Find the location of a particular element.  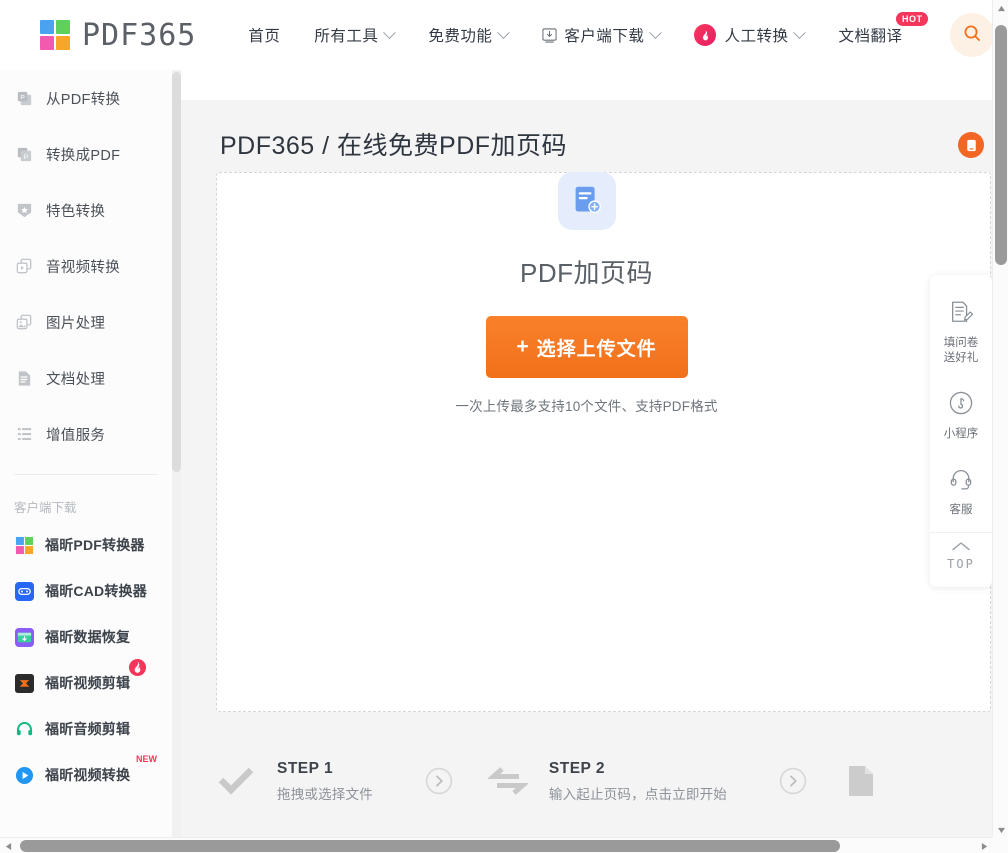

sidebar-download-foxit-cad: 福昕CAD转换器 is located at coordinates (86, 591).